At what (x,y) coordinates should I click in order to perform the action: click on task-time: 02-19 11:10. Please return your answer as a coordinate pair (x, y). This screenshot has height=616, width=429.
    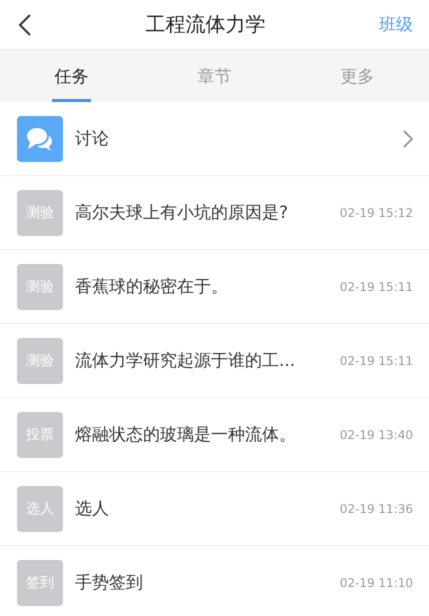
    Looking at the image, I should click on (376, 583).